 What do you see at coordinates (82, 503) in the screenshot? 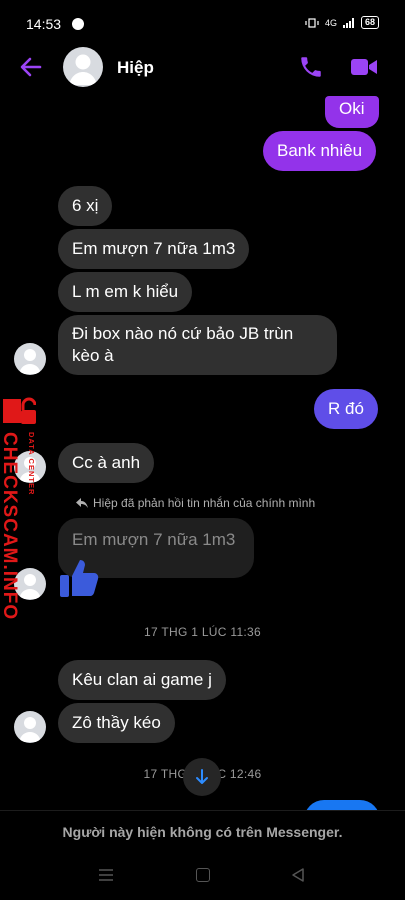
I see `reply-icon` at bounding box center [82, 503].